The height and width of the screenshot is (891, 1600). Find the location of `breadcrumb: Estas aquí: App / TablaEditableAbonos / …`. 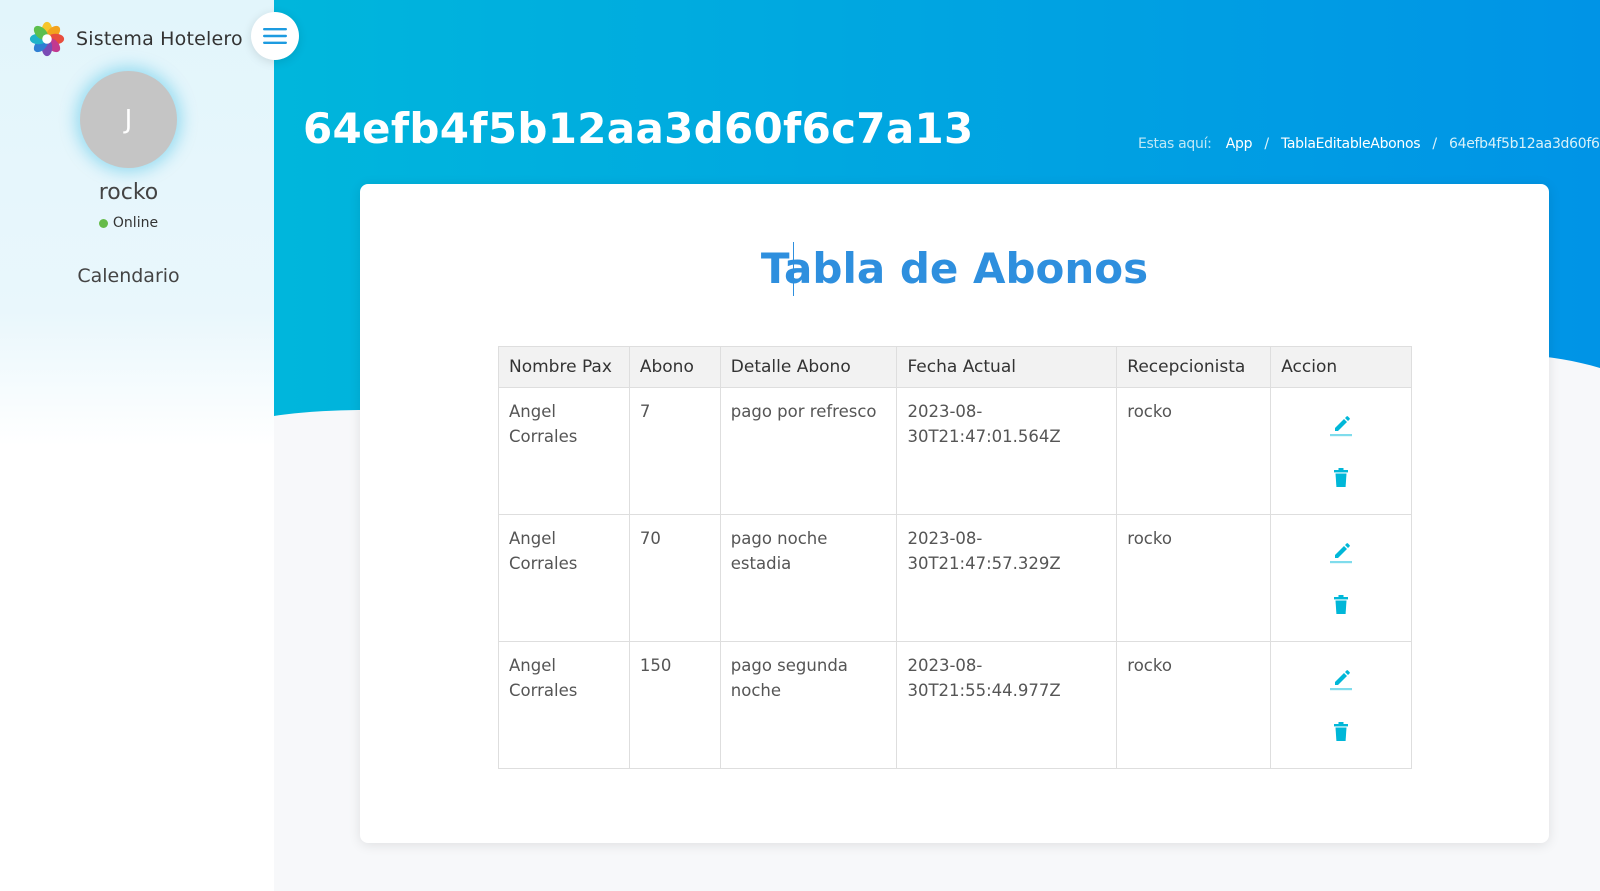

breadcrumb: Estas aquí: App / TablaEditableAbonos / … is located at coordinates (1369, 144).